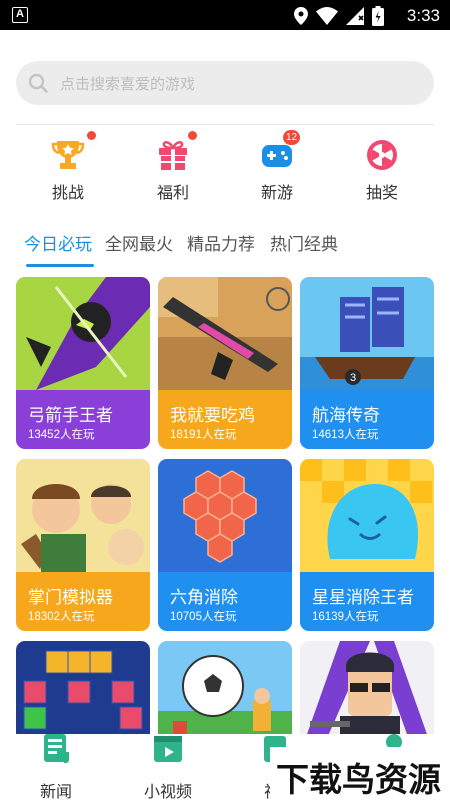 This screenshot has height=800, width=450. I want to click on gift-icon, so click(173, 155).